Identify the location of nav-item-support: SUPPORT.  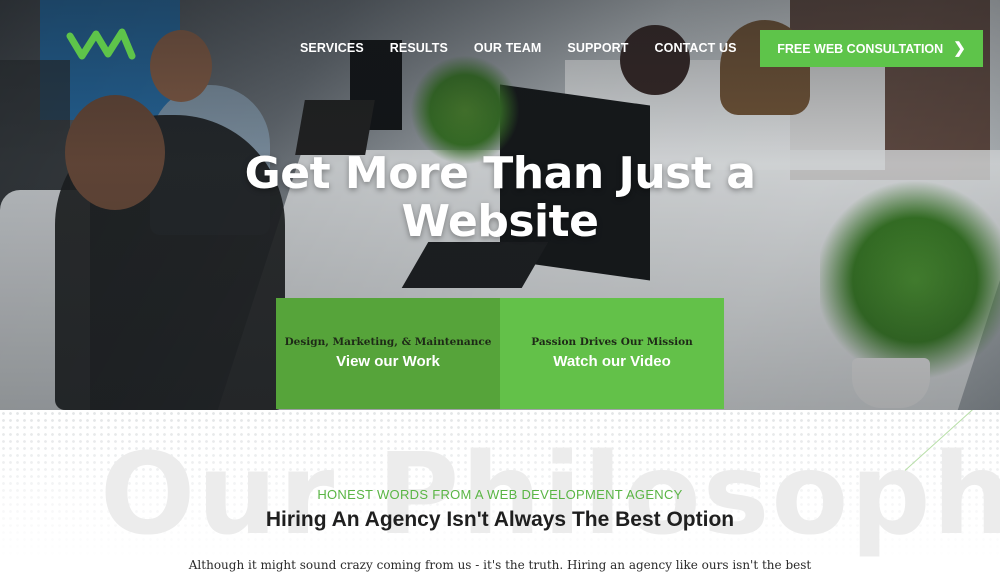
(597, 48).